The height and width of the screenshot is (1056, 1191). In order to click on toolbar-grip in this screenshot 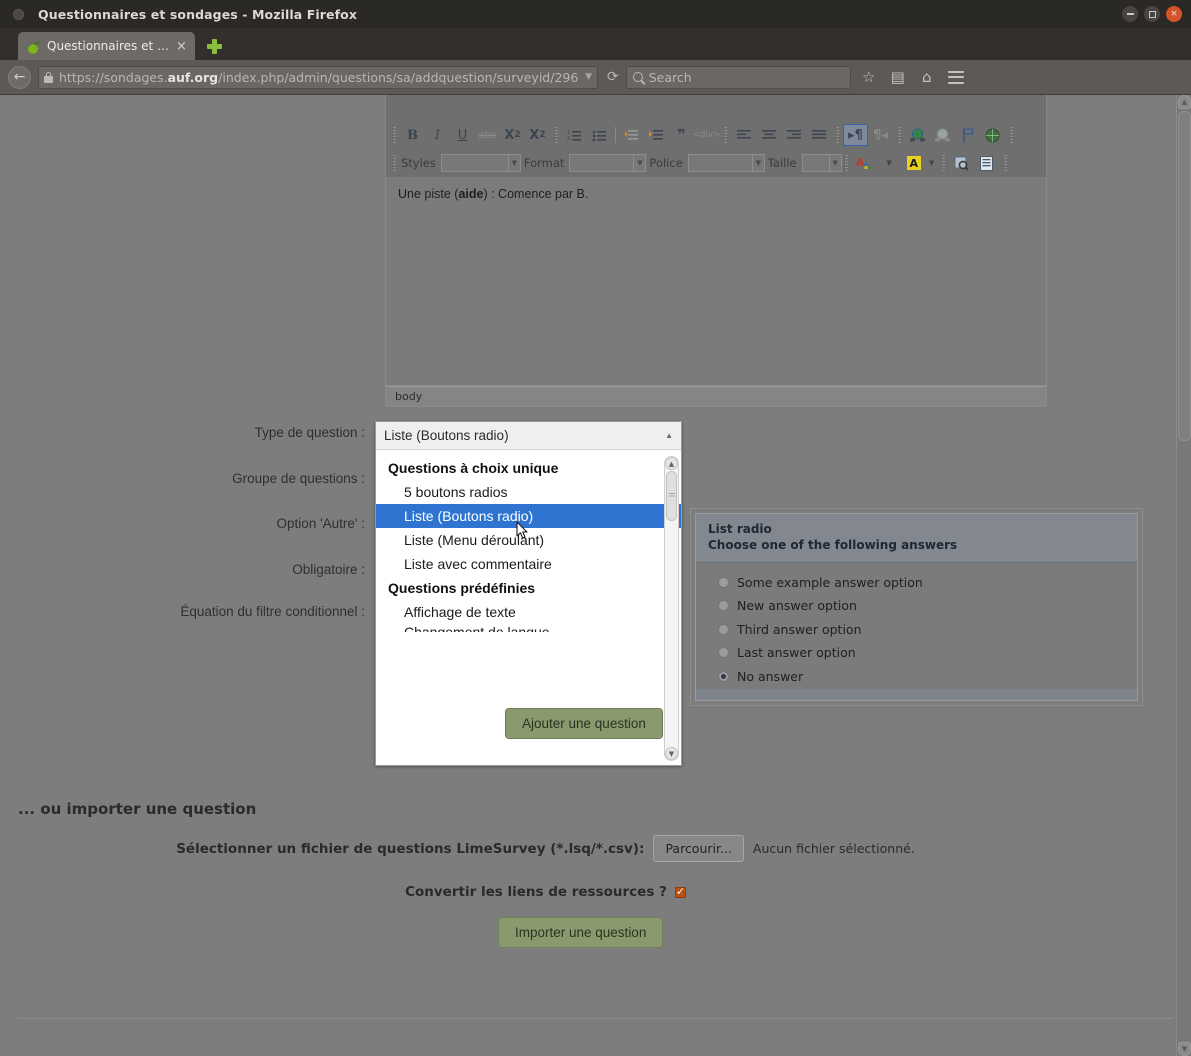, I will do `click(556, 135)`.